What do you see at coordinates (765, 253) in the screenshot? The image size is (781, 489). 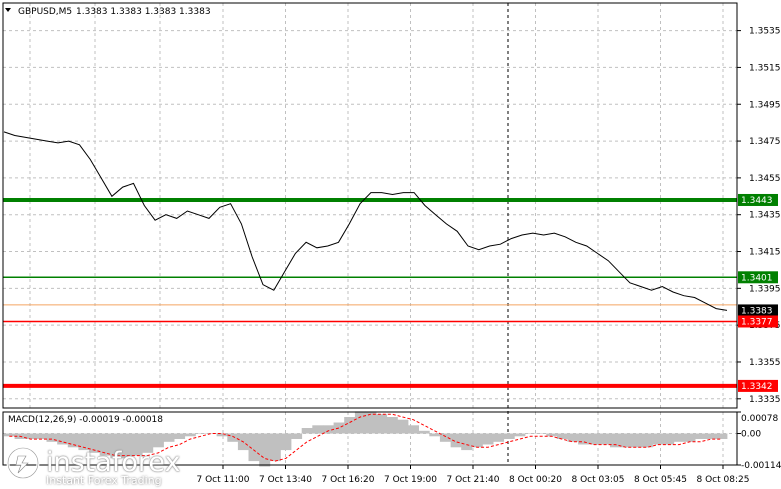 I see `y-tick-label: 1.3415` at bounding box center [765, 253].